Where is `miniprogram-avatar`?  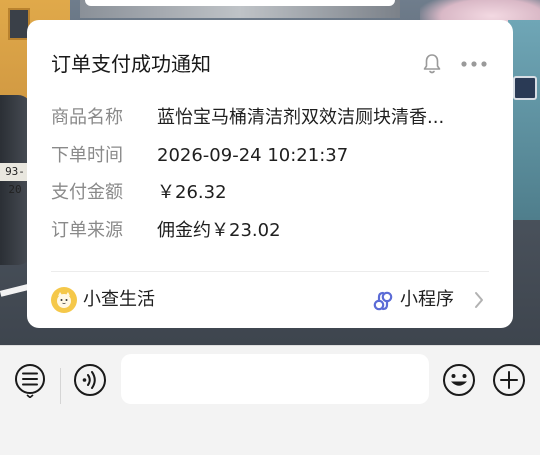 miniprogram-avatar is located at coordinates (64, 300).